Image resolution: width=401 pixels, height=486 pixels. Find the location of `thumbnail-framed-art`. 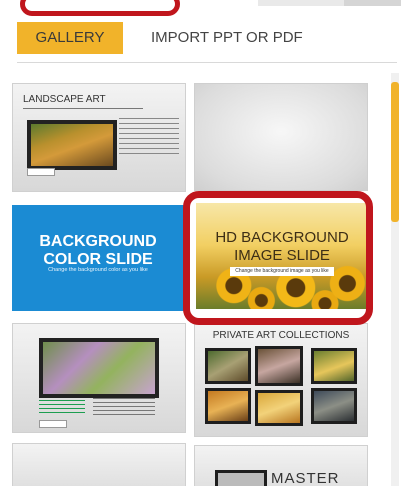

thumbnail-framed-art is located at coordinates (99, 378).